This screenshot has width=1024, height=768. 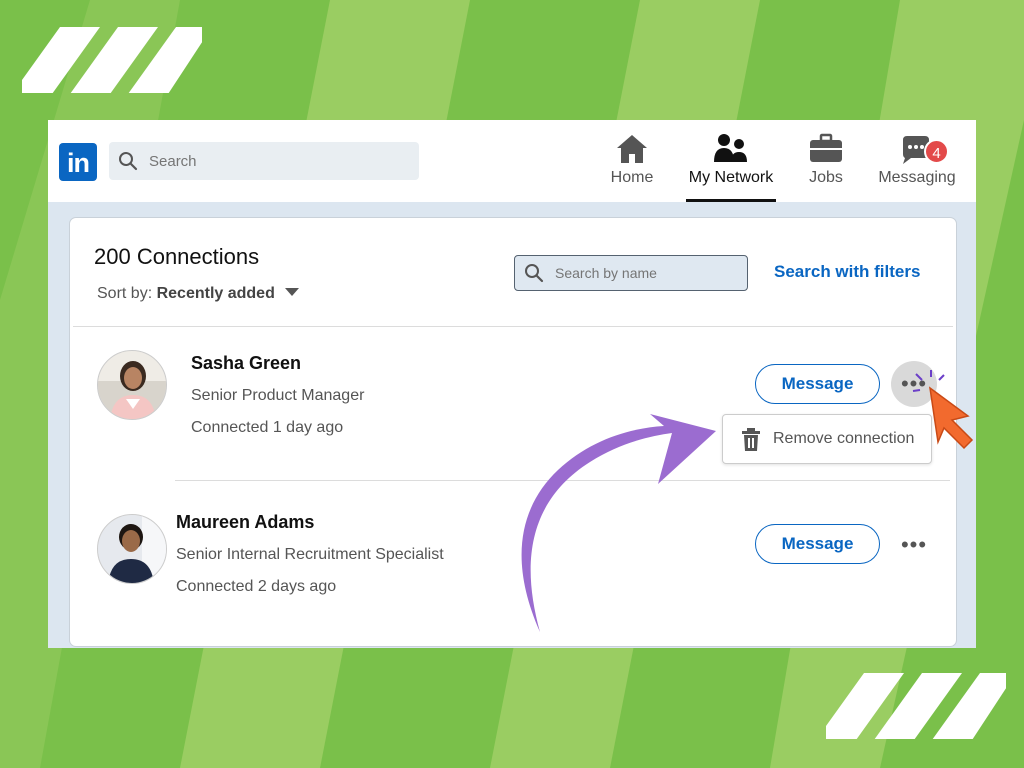 I want to click on remove-connection-menu-item: Remove connection, so click(x=827, y=439).